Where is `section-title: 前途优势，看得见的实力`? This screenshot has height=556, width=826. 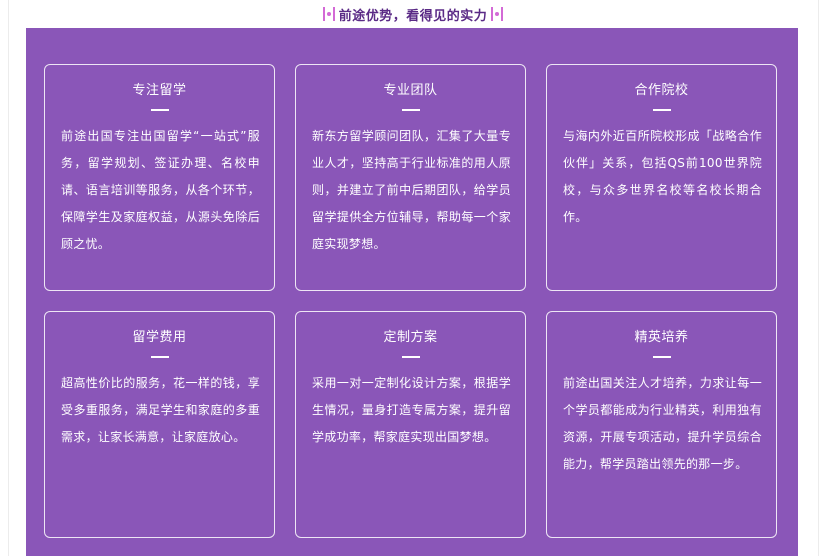
section-title: 前途优势，看得见的实力 is located at coordinates (413, 16).